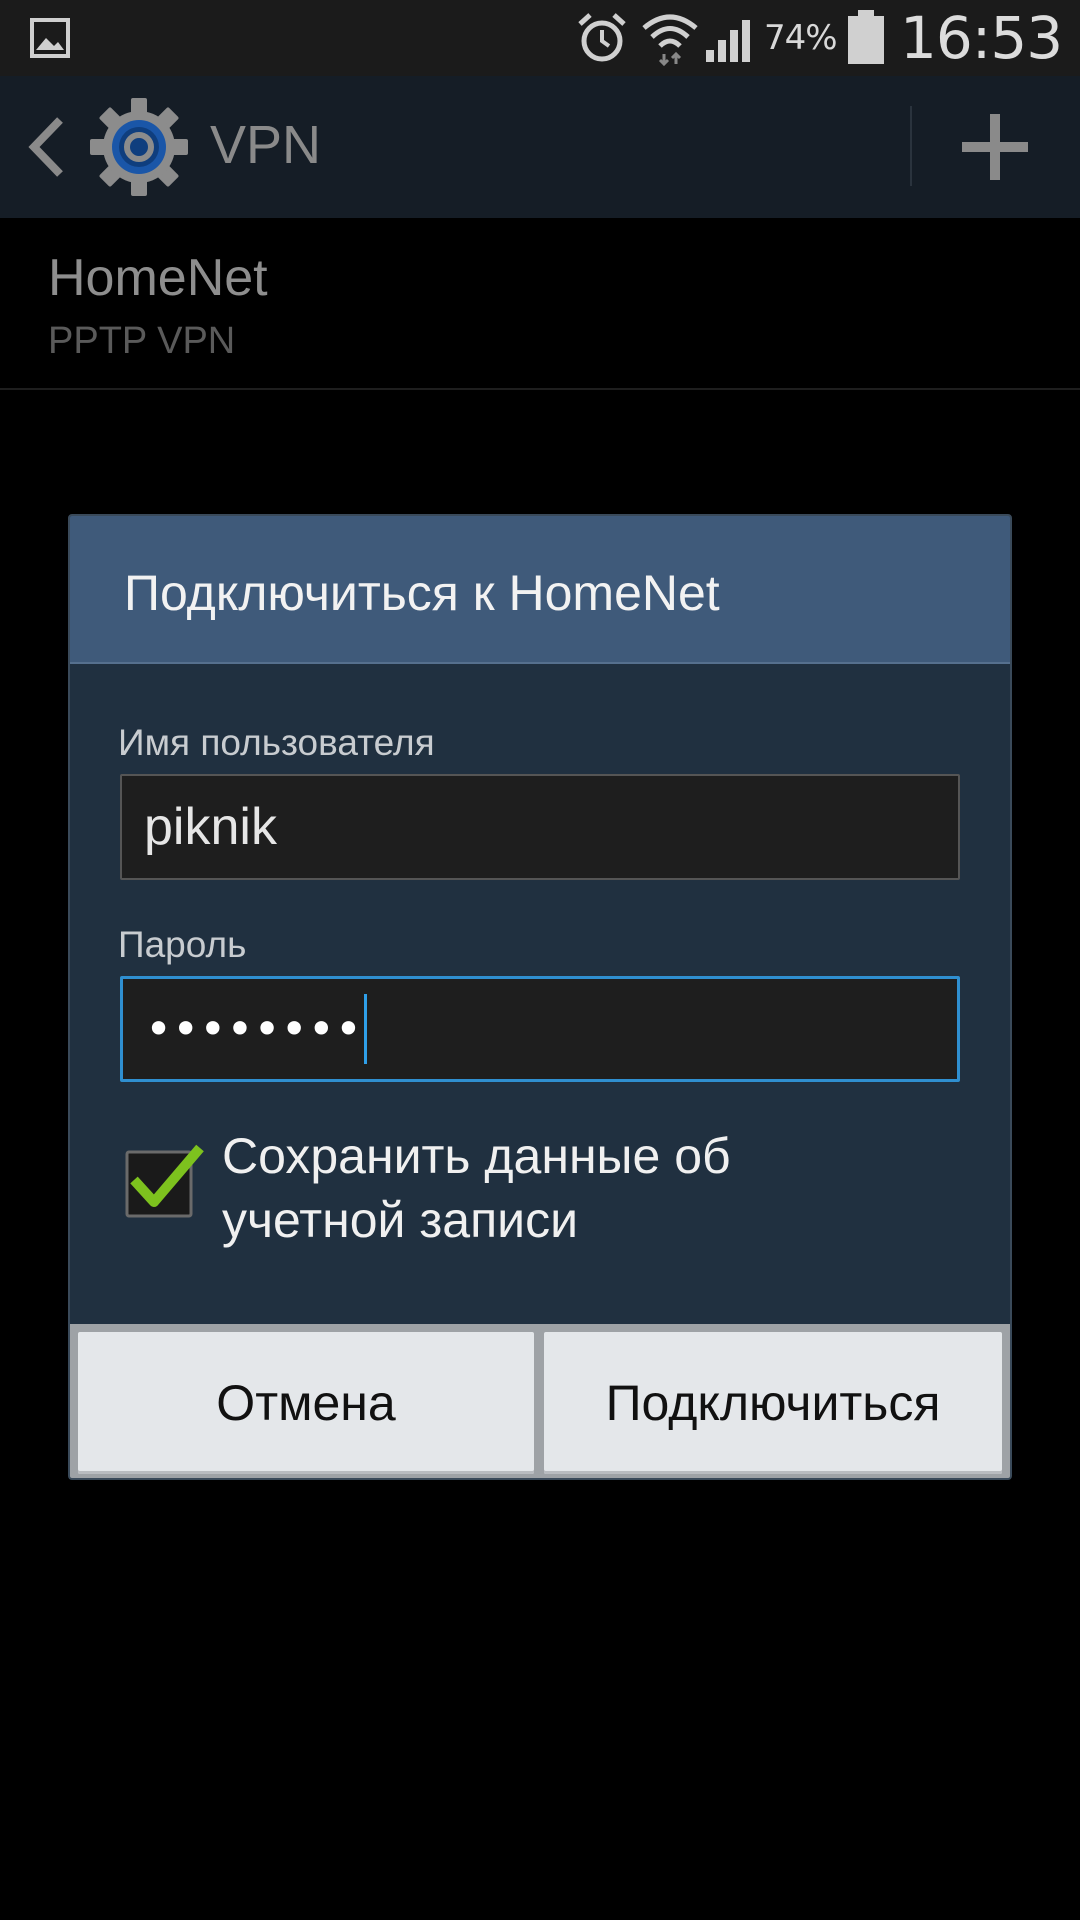  Describe the element at coordinates (306, 1403) in the screenshot. I see `cancel-button: Отмена` at that location.